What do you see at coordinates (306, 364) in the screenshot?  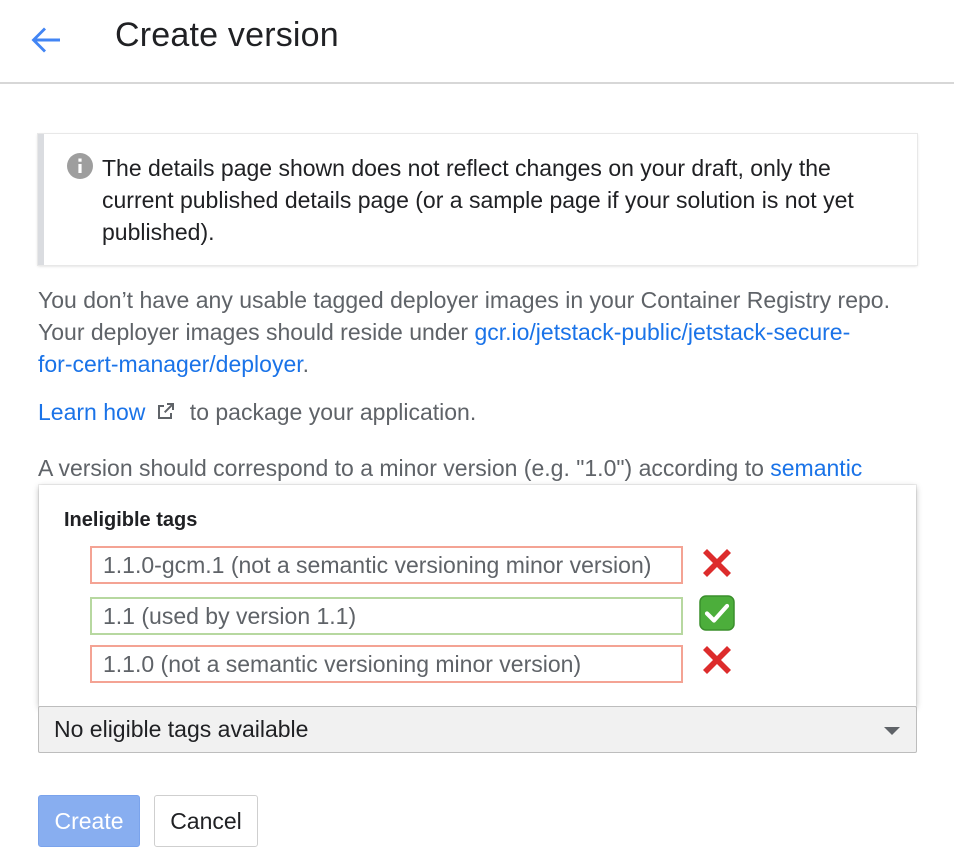 I see `registry-notice-suffix: .` at bounding box center [306, 364].